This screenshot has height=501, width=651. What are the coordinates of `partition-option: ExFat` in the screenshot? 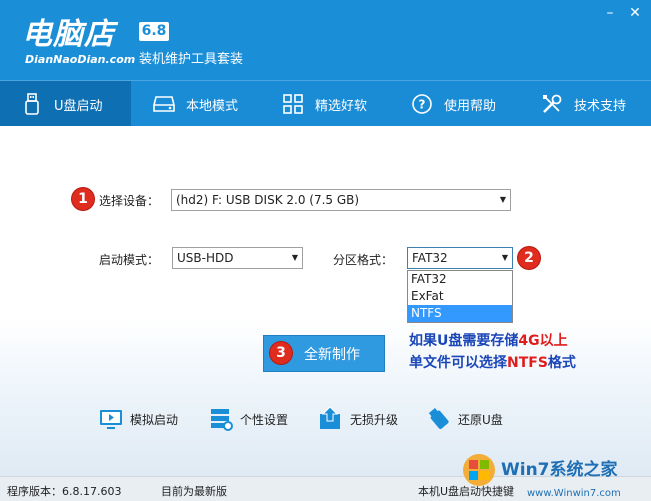 It's located at (460, 296).